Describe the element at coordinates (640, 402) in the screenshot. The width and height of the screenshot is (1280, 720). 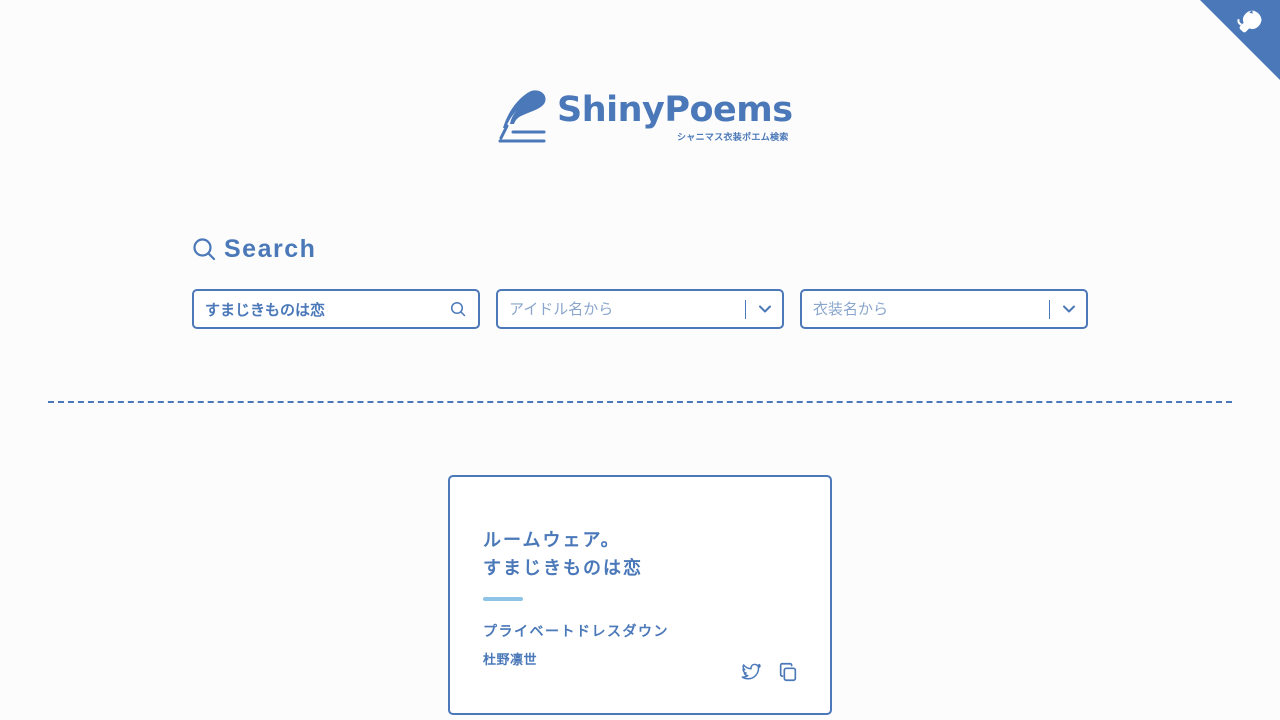
I see `dashed-divider` at that location.